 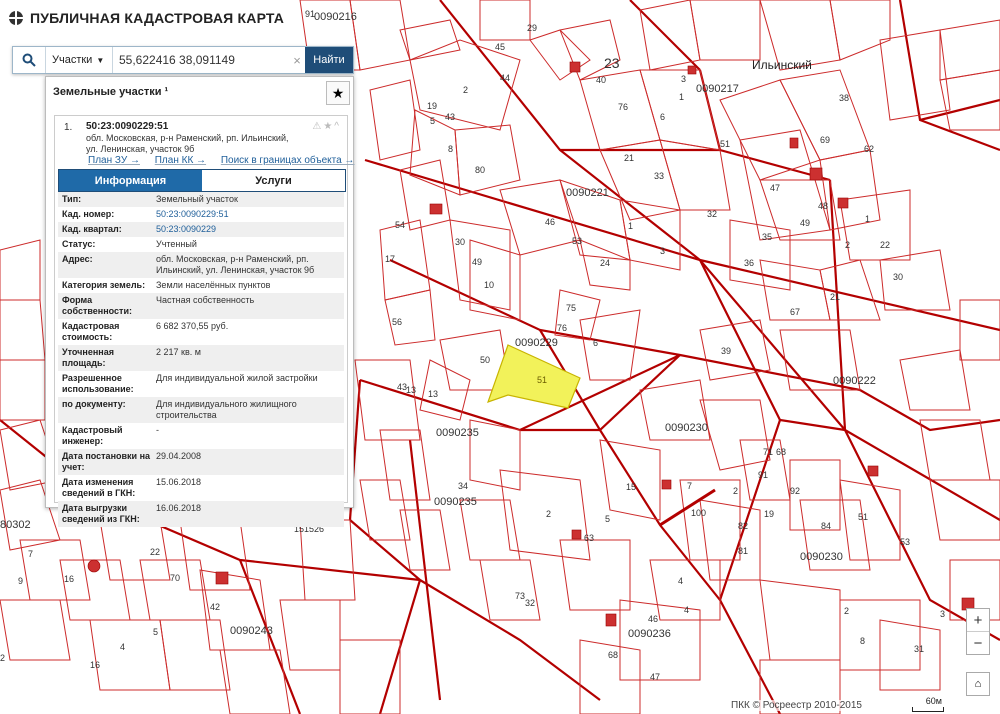 I want to click on svg-text: 67, so click(x=795, y=312).